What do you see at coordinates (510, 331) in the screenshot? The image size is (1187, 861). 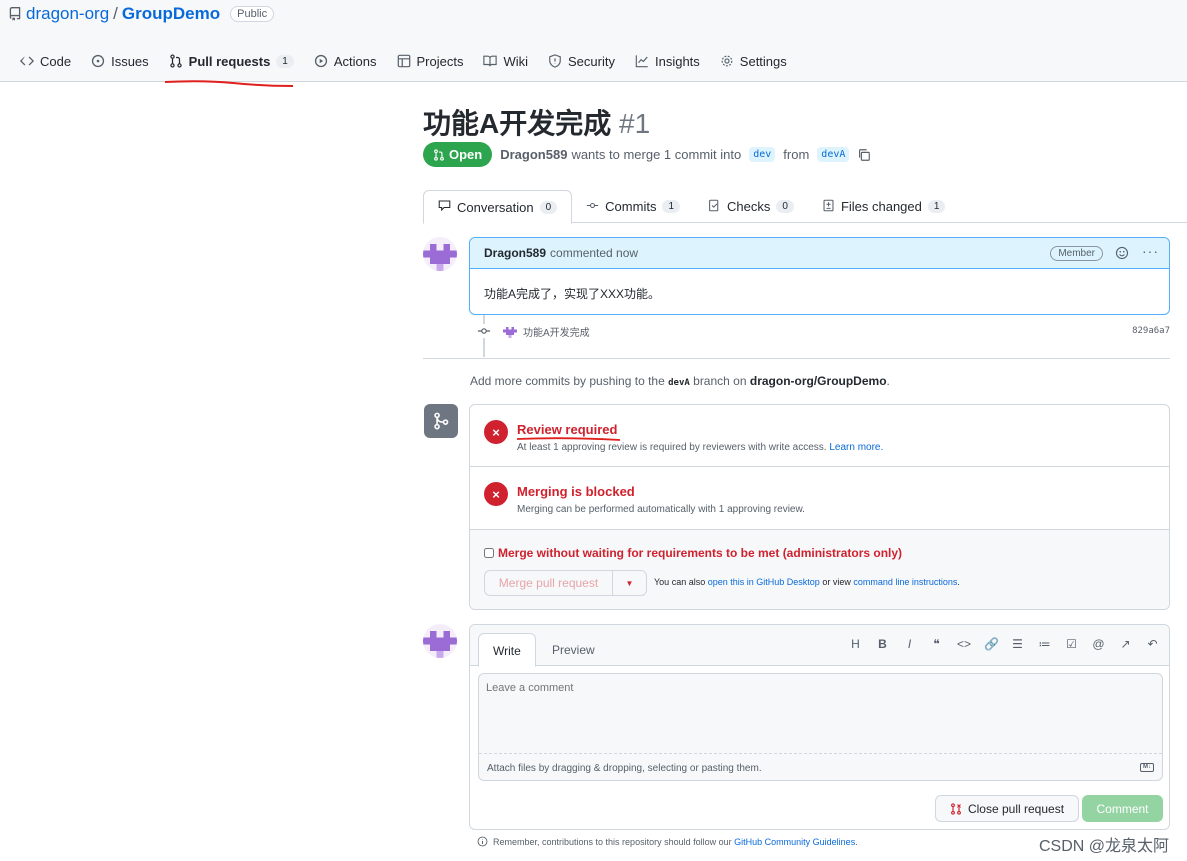 I see `commit-author-avatar` at bounding box center [510, 331].